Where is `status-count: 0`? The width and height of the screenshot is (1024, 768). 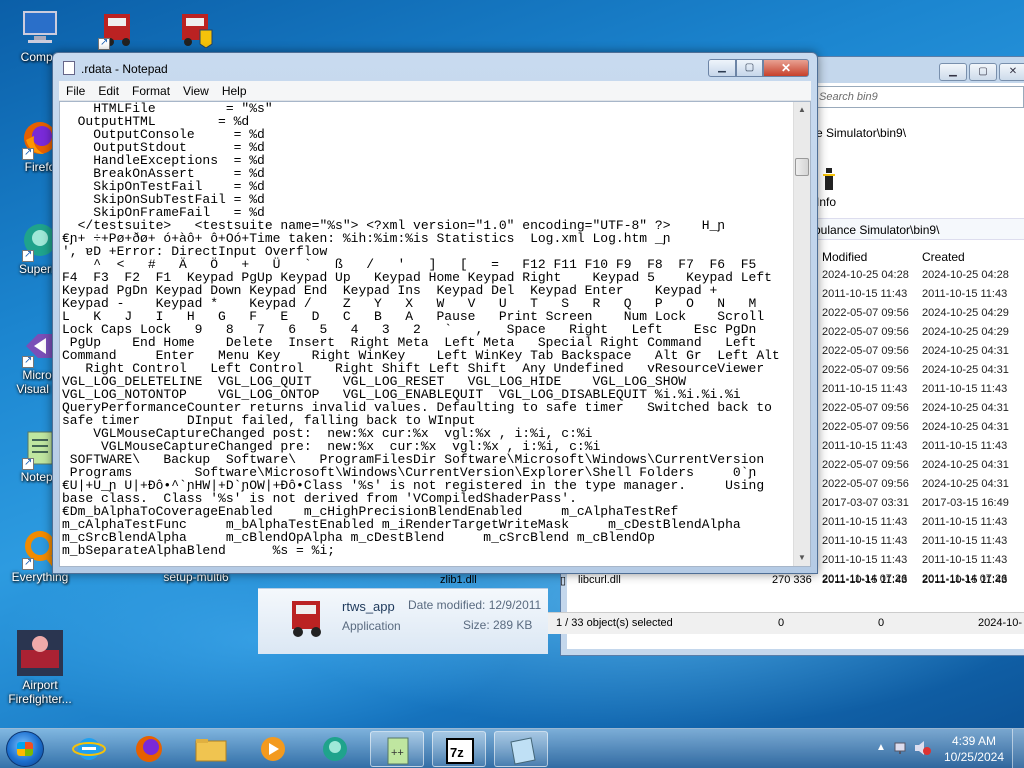 status-count: 0 is located at coordinates (881, 623).